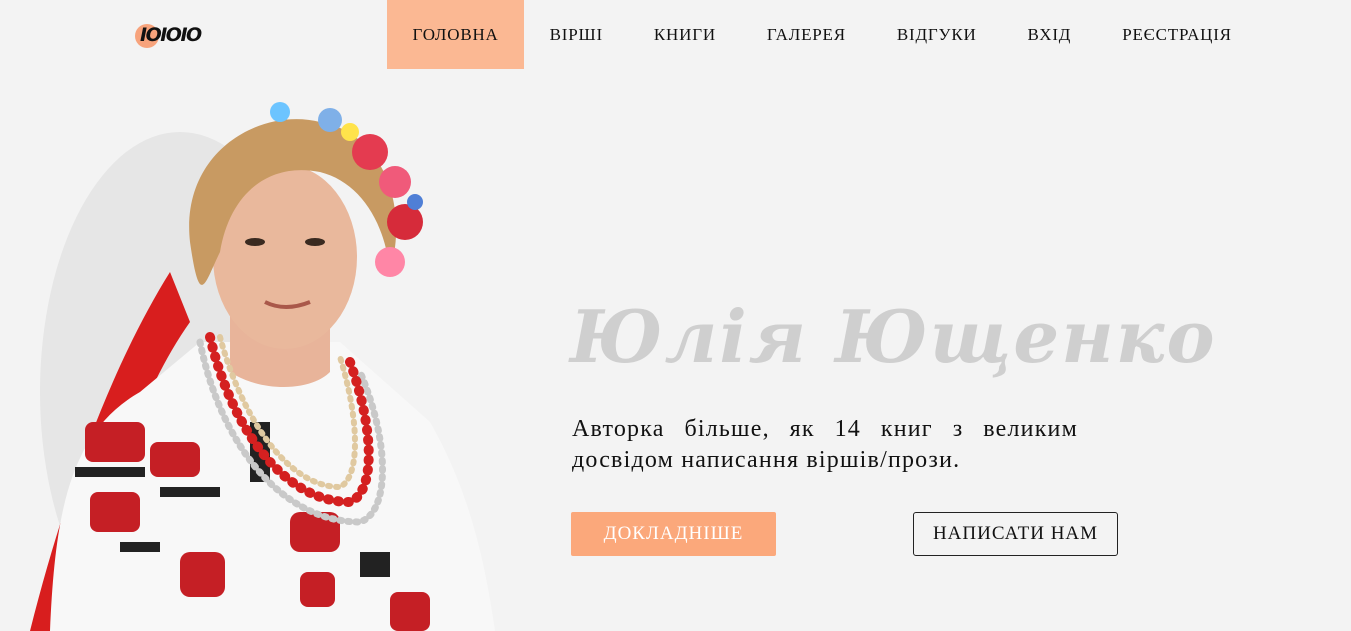 This screenshot has height=631, width=1351. I want to click on nav-item-home: ГОЛОВНА, so click(456, 34).